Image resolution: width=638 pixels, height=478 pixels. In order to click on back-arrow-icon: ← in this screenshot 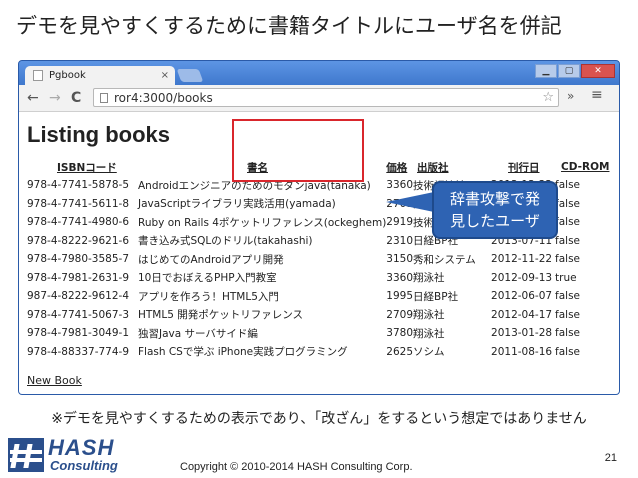, I will do `click(33, 98)`.